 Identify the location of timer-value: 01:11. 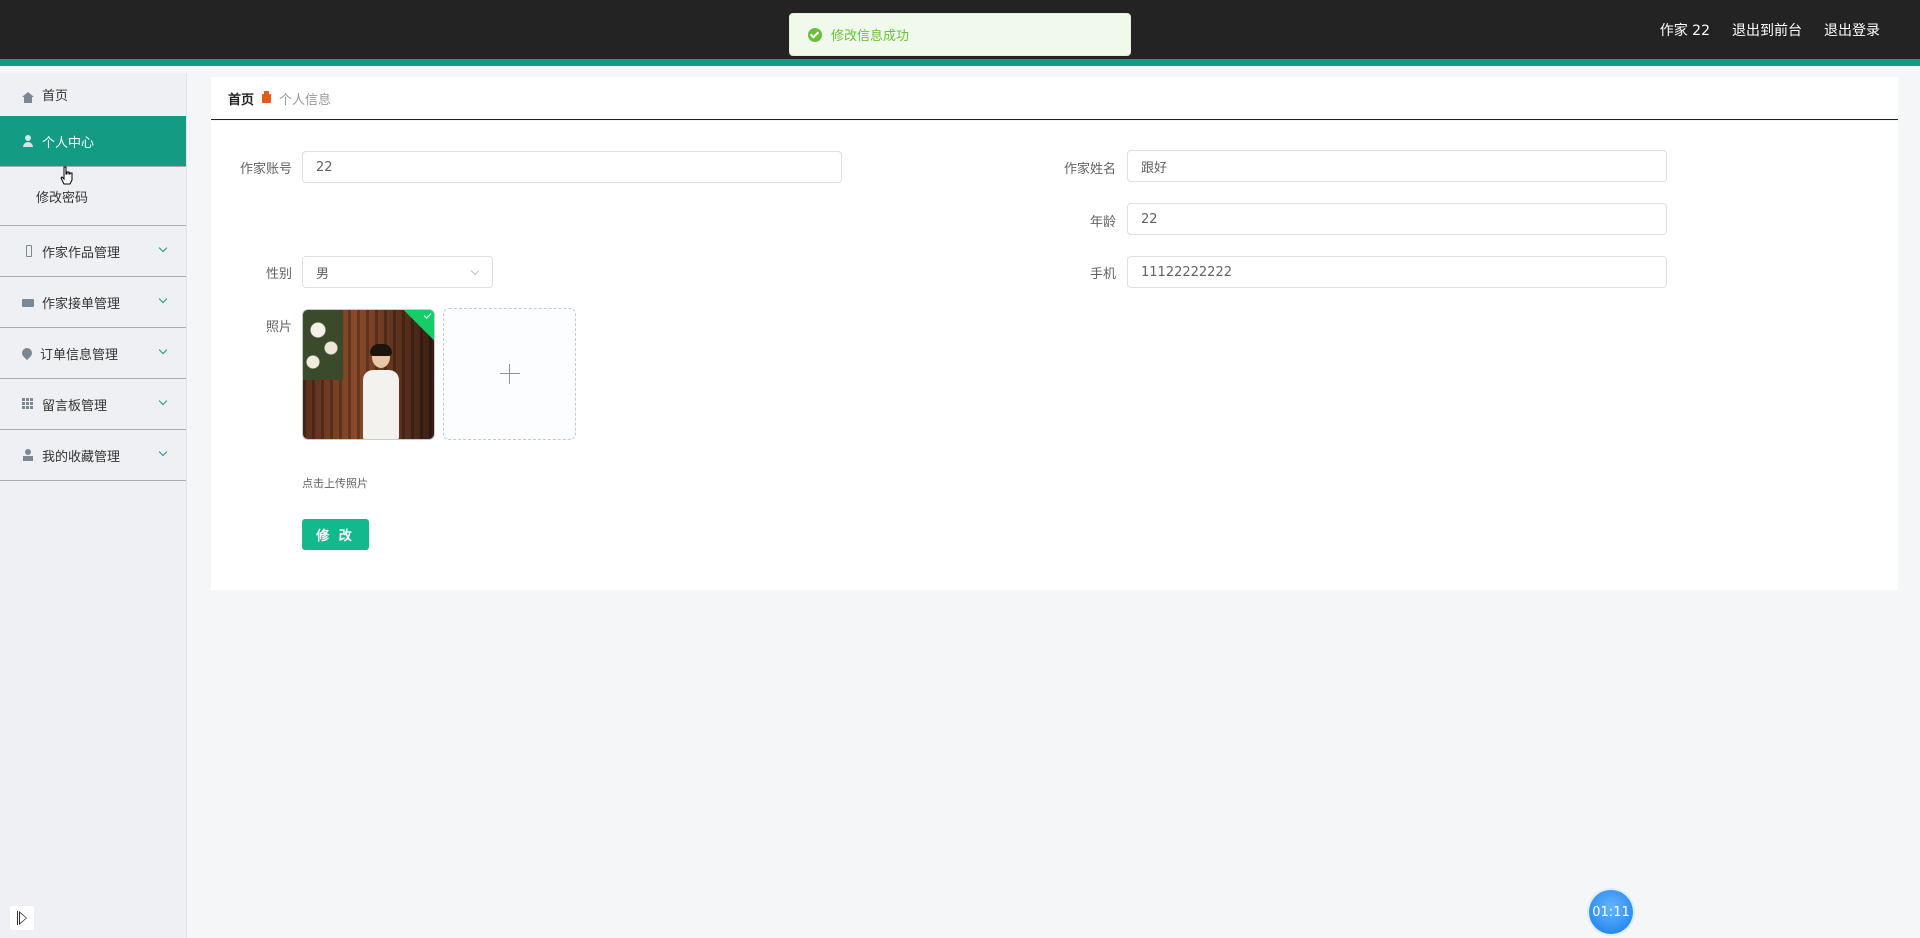
(1611, 912).